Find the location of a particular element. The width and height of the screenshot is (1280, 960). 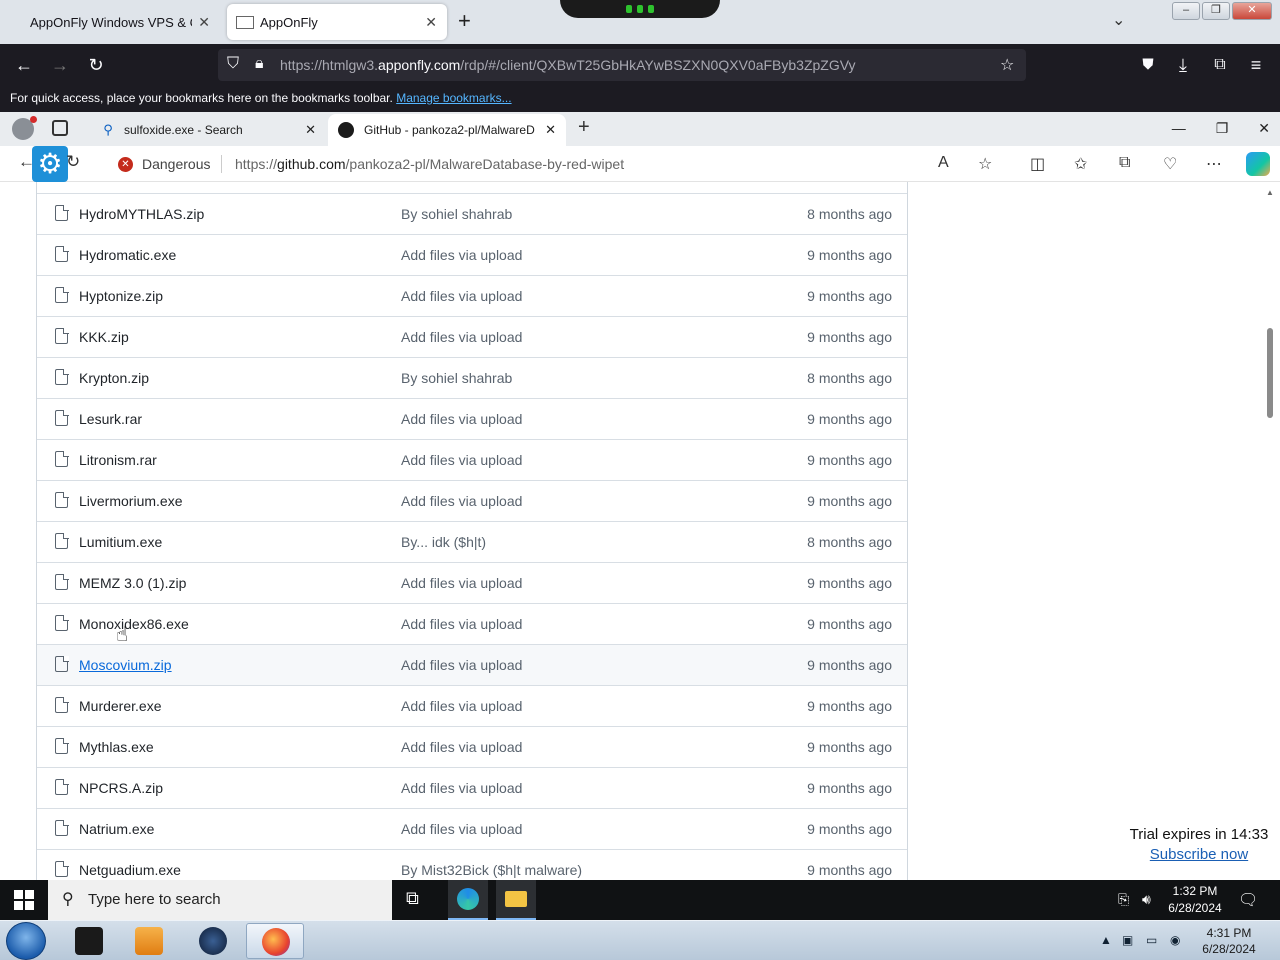

star-icon: ☆ is located at coordinates (1007, 65).